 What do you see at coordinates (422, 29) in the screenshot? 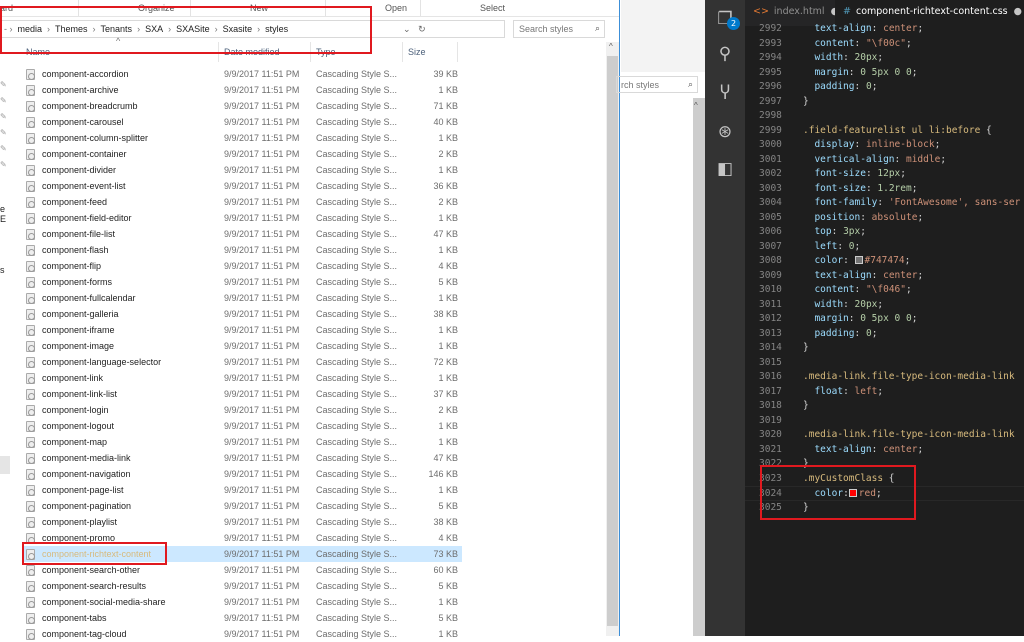
I see `refresh-icon: ↻` at bounding box center [422, 29].